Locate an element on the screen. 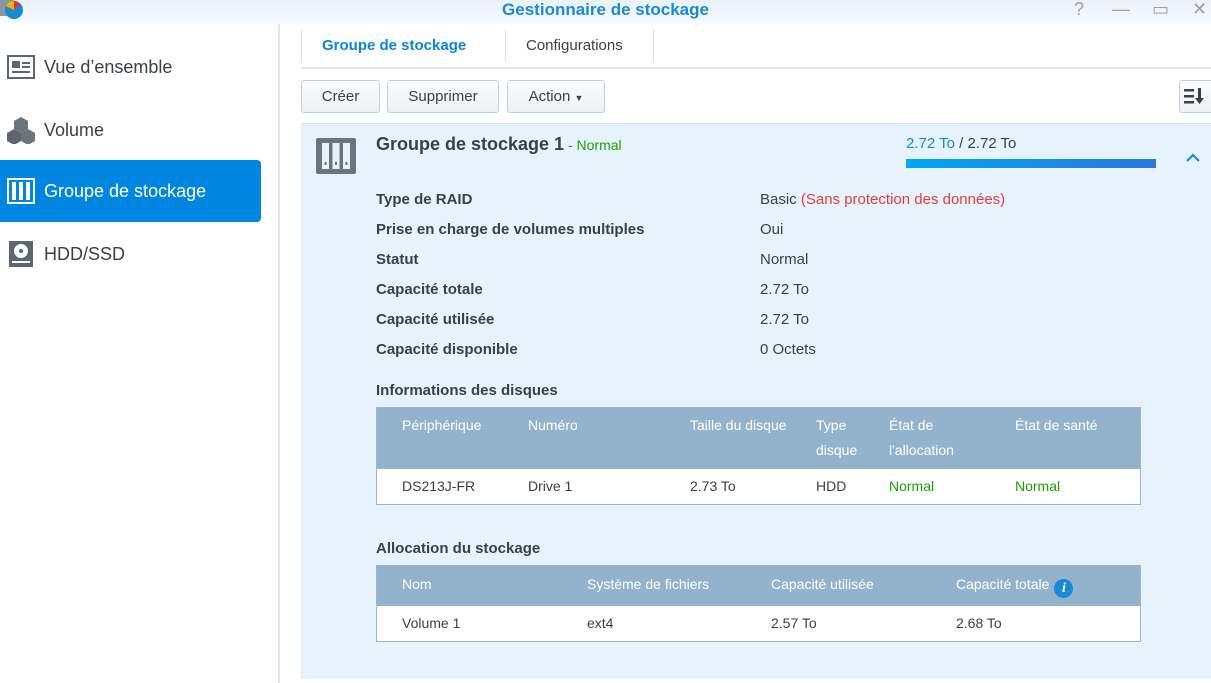  close-button: ✕ is located at coordinates (1199, 9).